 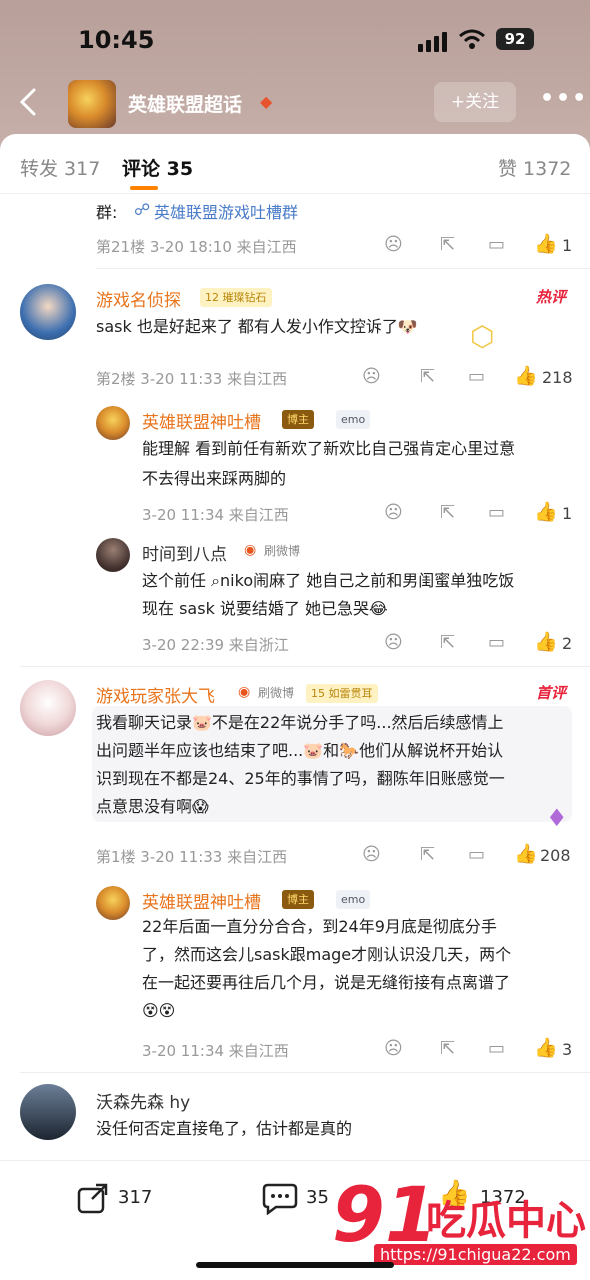 I want to click on tab-bar: 转发 317 评论 35 赞 1372, so click(x=295, y=164).